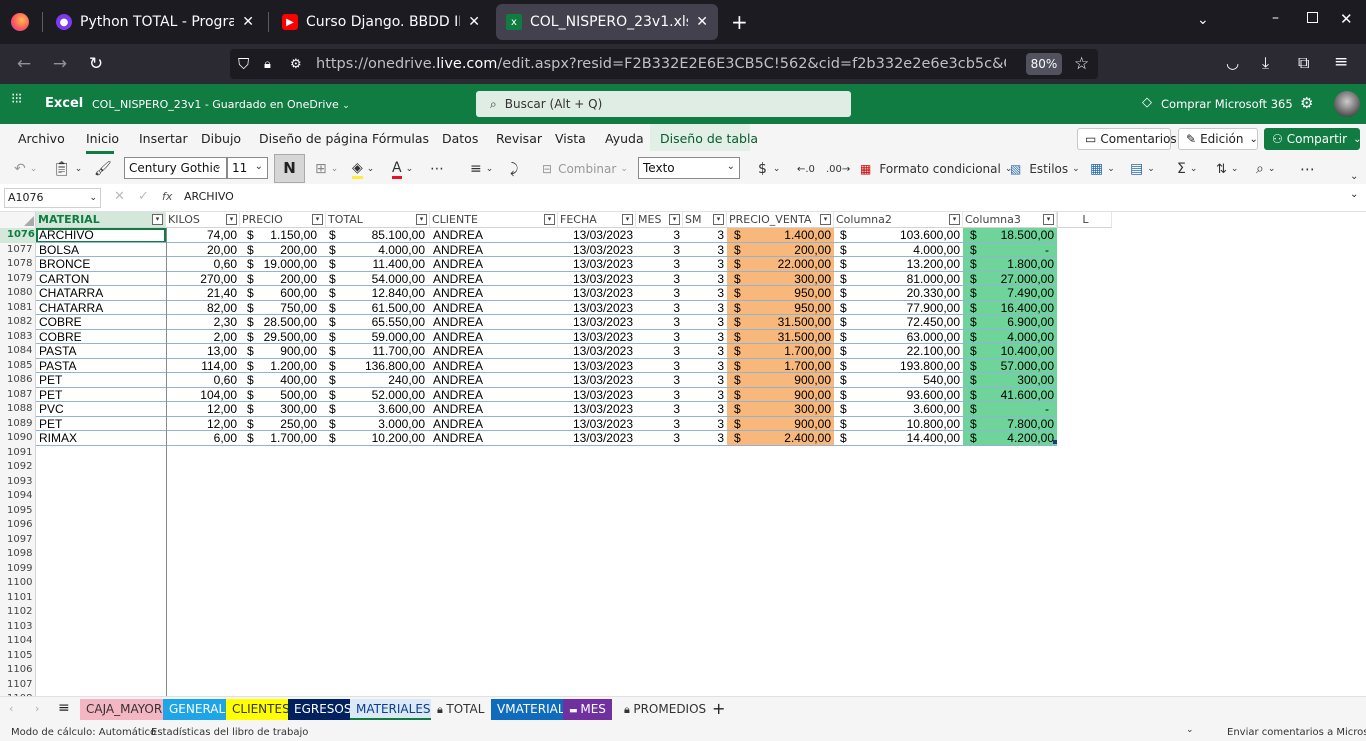 This screenshot has height=741, width=1366. Describe the element at coordinates (789, 424) in the screenshot. I see `cell-precio-venta: 900,00` at that location.